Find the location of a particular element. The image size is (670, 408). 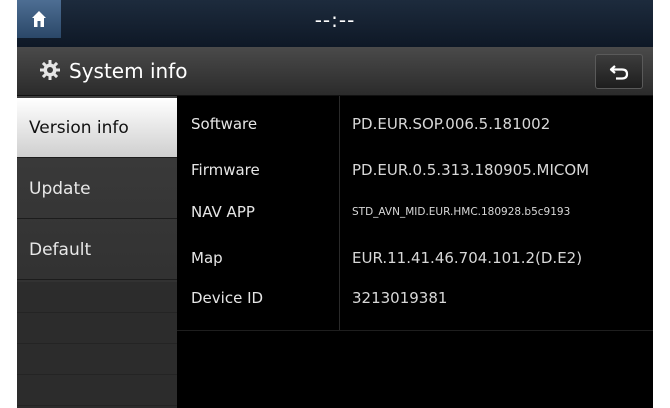

back-arrow-icon is located at coordinates (619, 72).